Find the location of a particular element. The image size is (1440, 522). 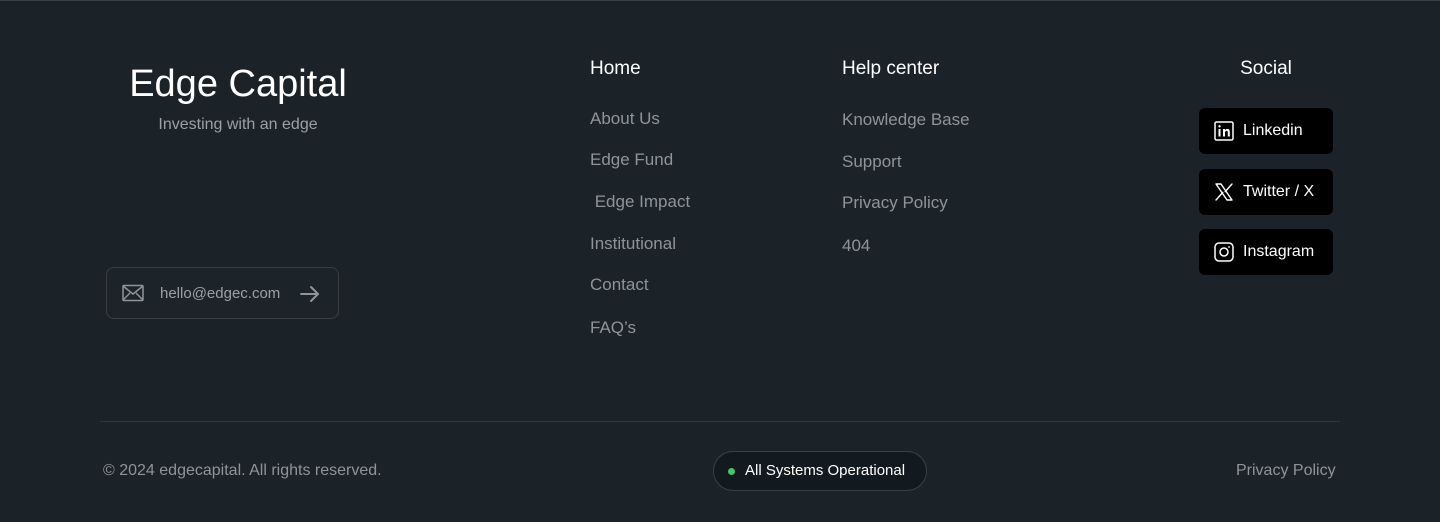

status-label: All Systems Operational is located at coordinates (825, 470).